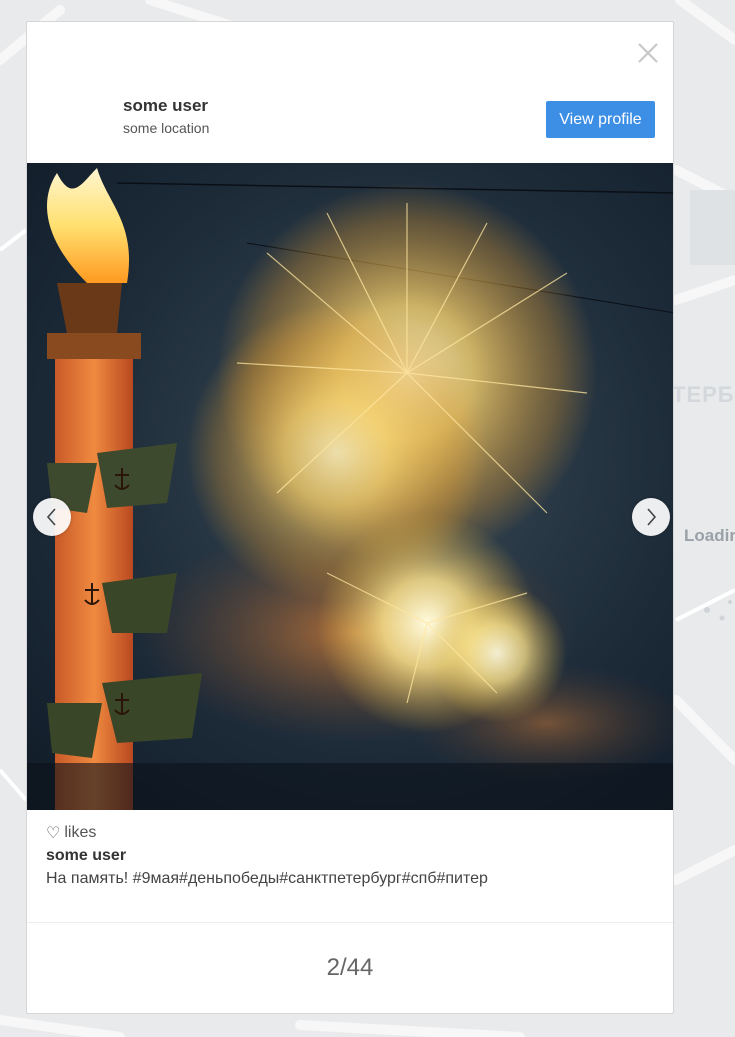 The image size is (735, 1037). I want to click on heart-icon: ♡, so click(53, 833).